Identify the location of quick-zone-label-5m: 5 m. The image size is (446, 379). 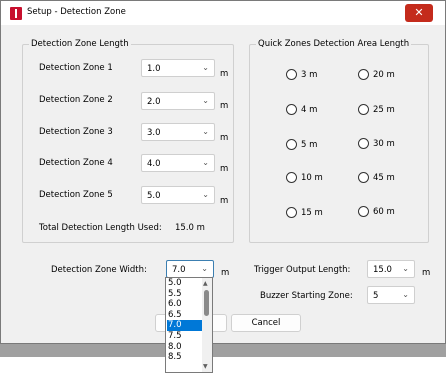
(309, 145).